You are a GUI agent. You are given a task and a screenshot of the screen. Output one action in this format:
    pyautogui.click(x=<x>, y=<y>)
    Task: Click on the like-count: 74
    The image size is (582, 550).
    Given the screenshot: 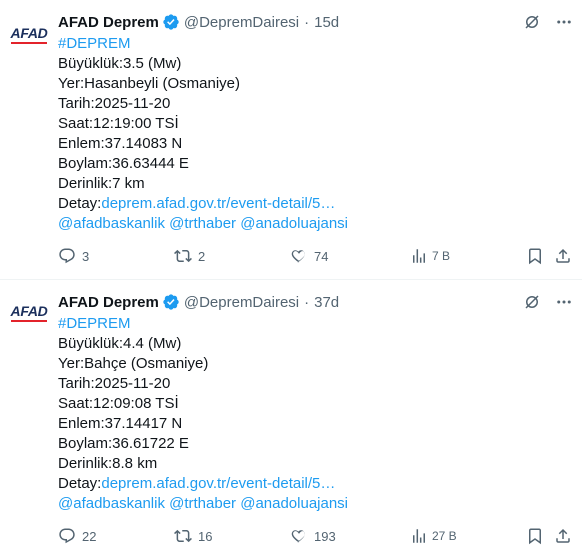 What is the action you would take?
    pyautogui.click(x=321, y=256)
    